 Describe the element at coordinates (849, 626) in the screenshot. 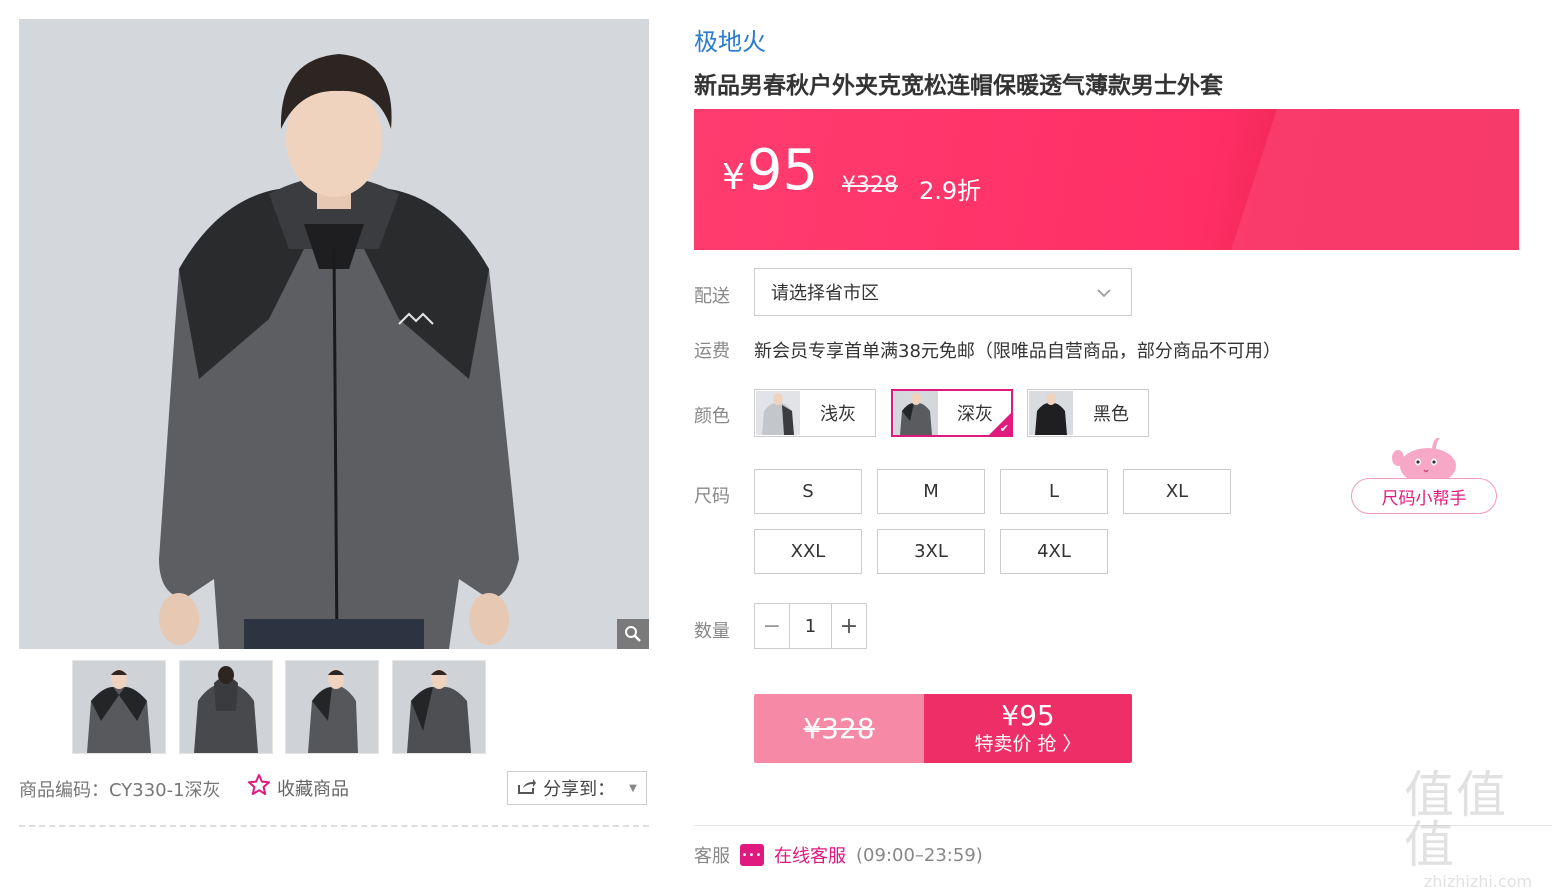

I see `quantity-increase-button: +` at that location.